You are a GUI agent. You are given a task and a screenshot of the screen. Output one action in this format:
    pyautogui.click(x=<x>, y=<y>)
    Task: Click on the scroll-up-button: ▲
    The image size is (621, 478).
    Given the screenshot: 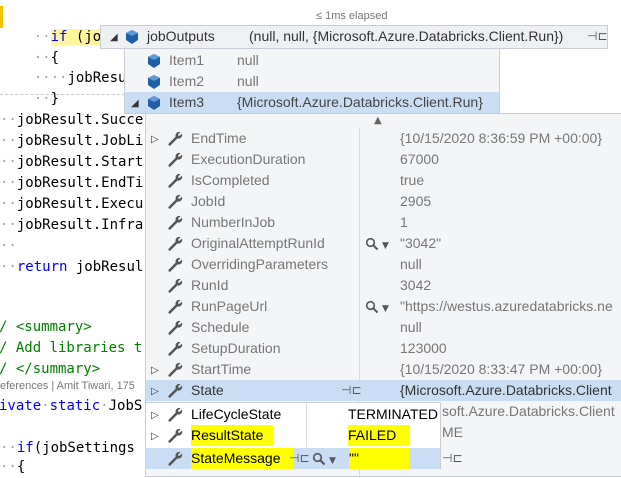 What is the action you would take?
    pyautogui.click(x=383, y=121)
    